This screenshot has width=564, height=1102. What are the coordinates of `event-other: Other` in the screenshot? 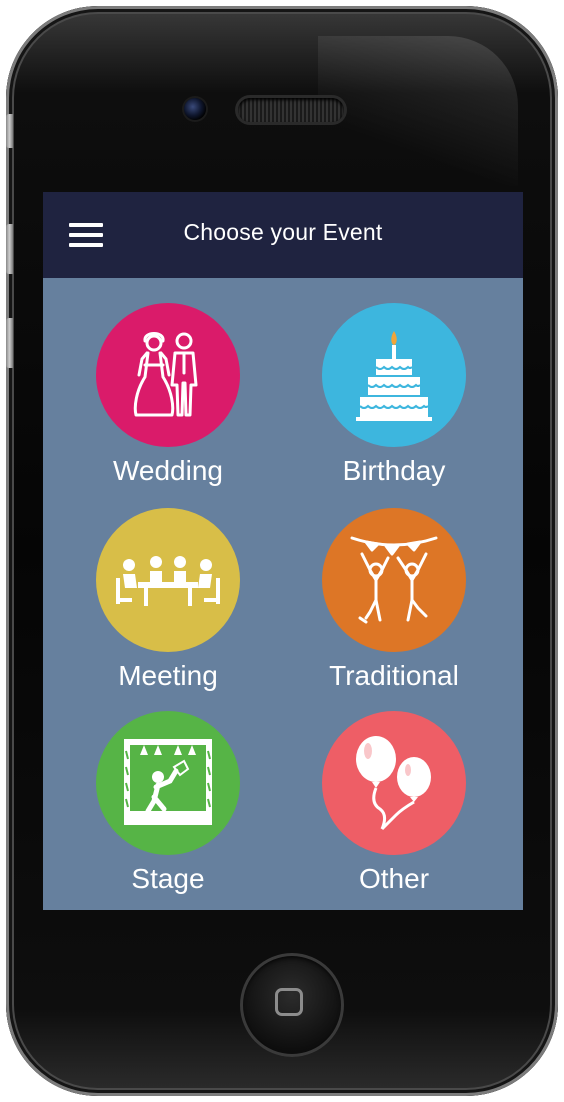 It's located at (393, 810).